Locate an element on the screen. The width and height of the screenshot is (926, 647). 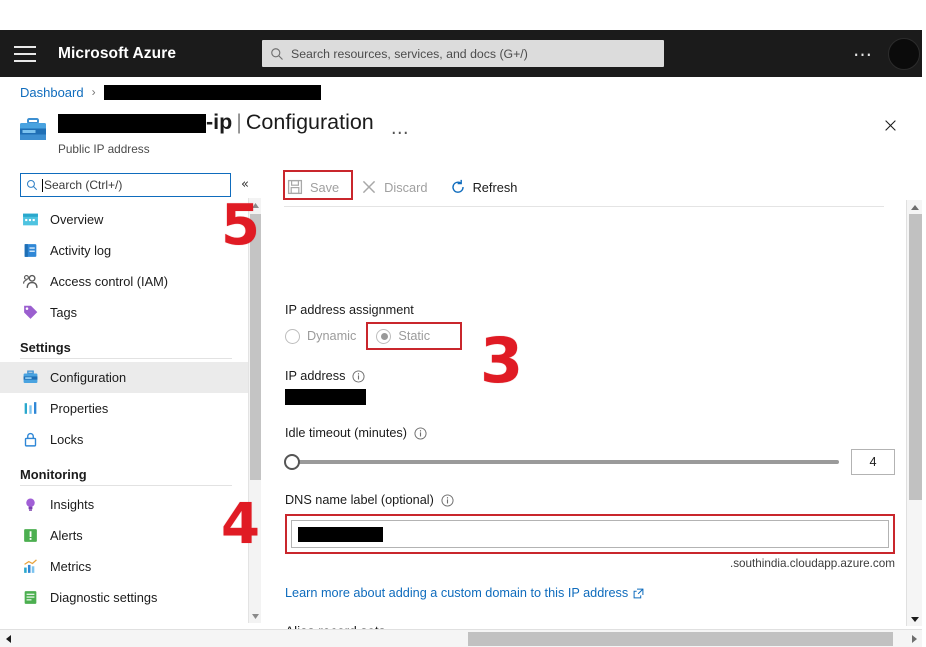
sidebar-scrollbar is located at coordinates (254, 410).